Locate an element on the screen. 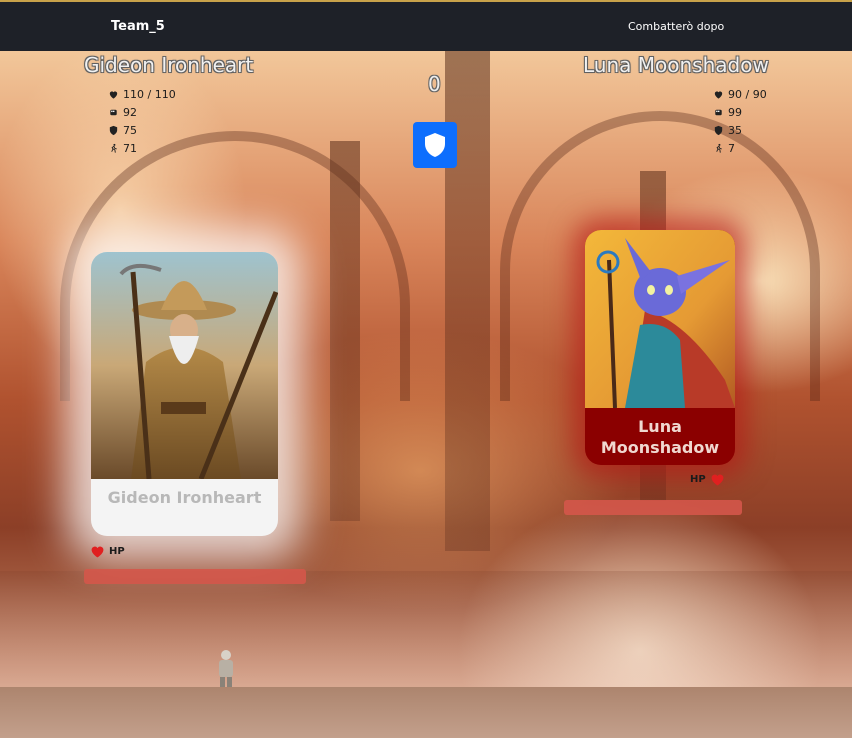 Image resolution: width=852 pixels, height=738 pixels. enemy-hp-value: 90 / 90 is located at coordinates (747, 94).